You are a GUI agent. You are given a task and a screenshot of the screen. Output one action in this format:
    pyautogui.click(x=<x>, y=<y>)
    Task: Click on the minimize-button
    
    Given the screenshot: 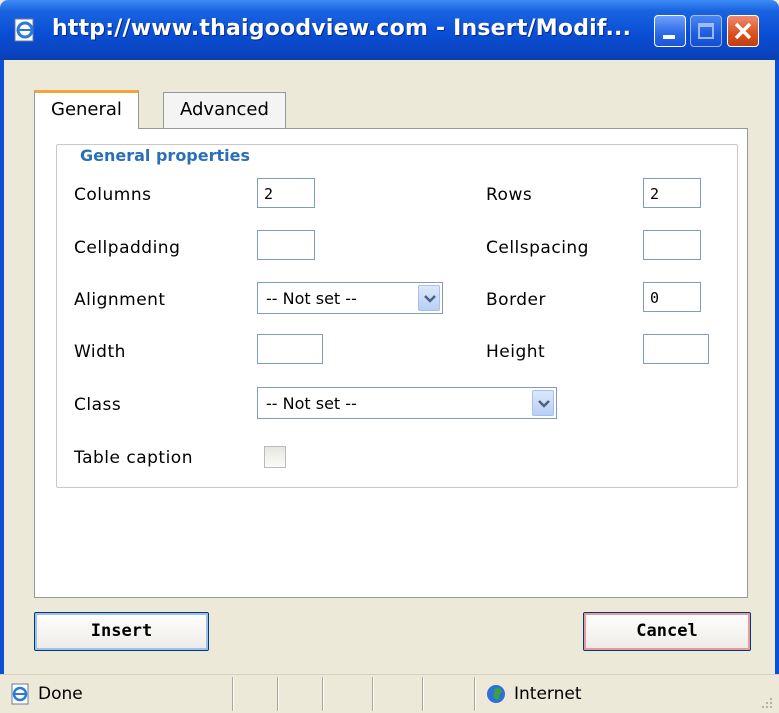 What is the action you would take?
    pyautogui.click(x=670, y=31)
    